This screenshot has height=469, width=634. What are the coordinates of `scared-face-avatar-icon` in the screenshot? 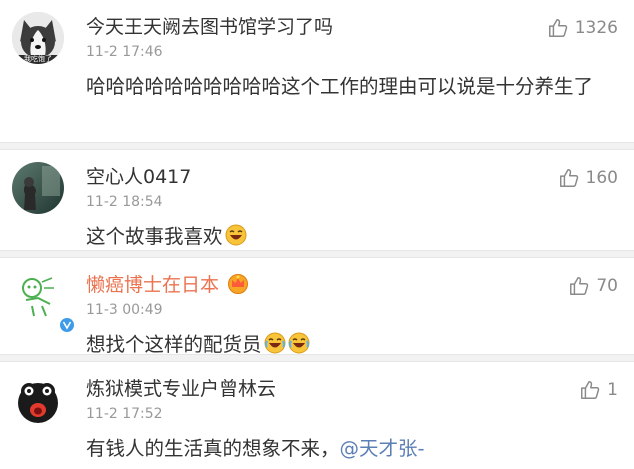 It's located at (38, 400).